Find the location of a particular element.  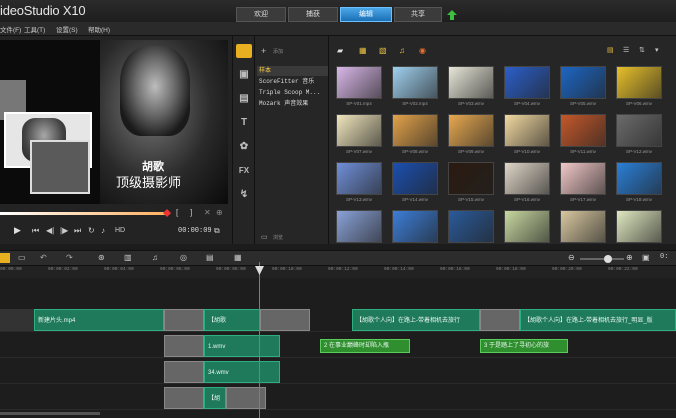

add-icon: + is located at coordinates (263, 51).